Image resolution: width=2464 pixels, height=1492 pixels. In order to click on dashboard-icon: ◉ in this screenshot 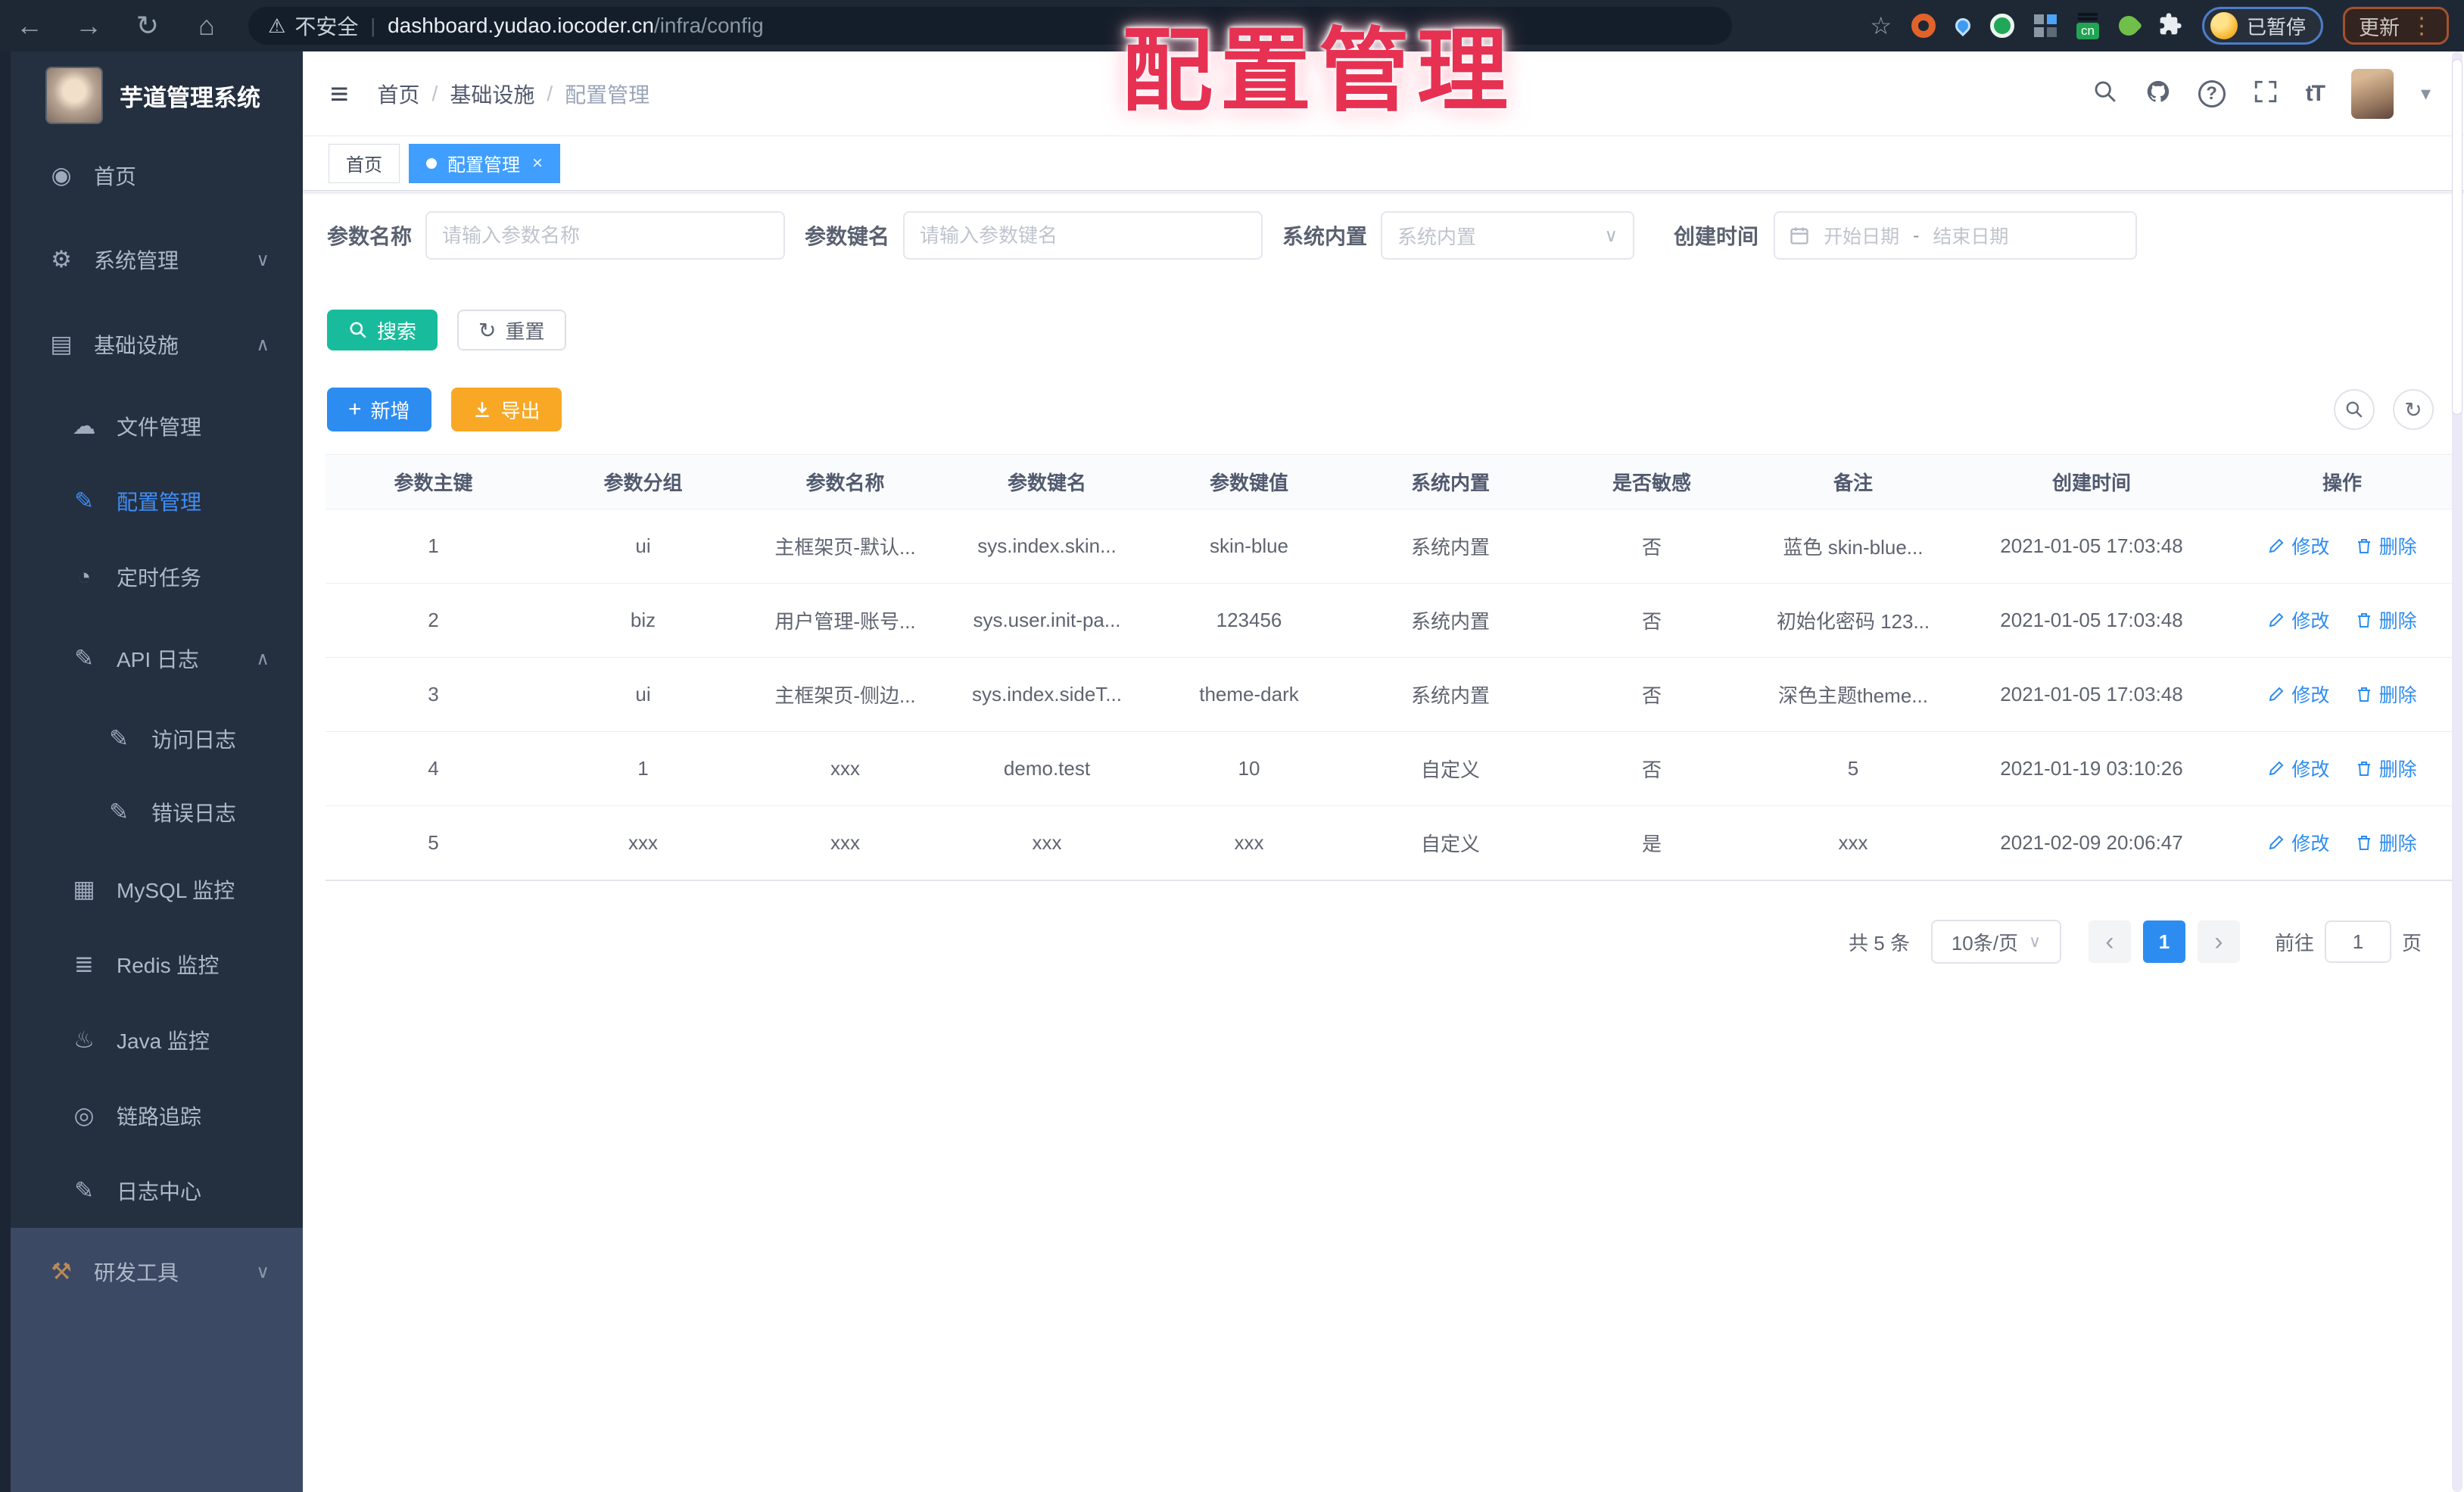, I will do `click(61, 175)`.